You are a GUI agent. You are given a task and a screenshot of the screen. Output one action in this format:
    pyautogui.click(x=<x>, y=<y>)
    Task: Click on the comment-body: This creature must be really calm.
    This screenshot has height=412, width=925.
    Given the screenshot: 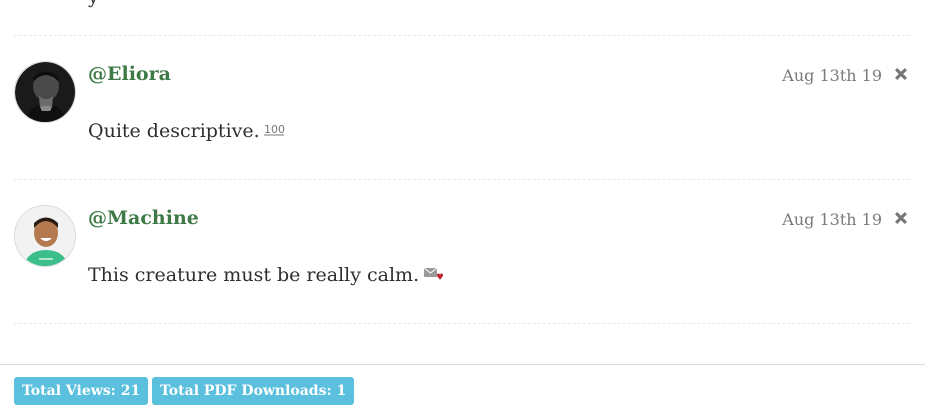 What is the action you would take?
    pyautogui.click(x=266, y=275)
    